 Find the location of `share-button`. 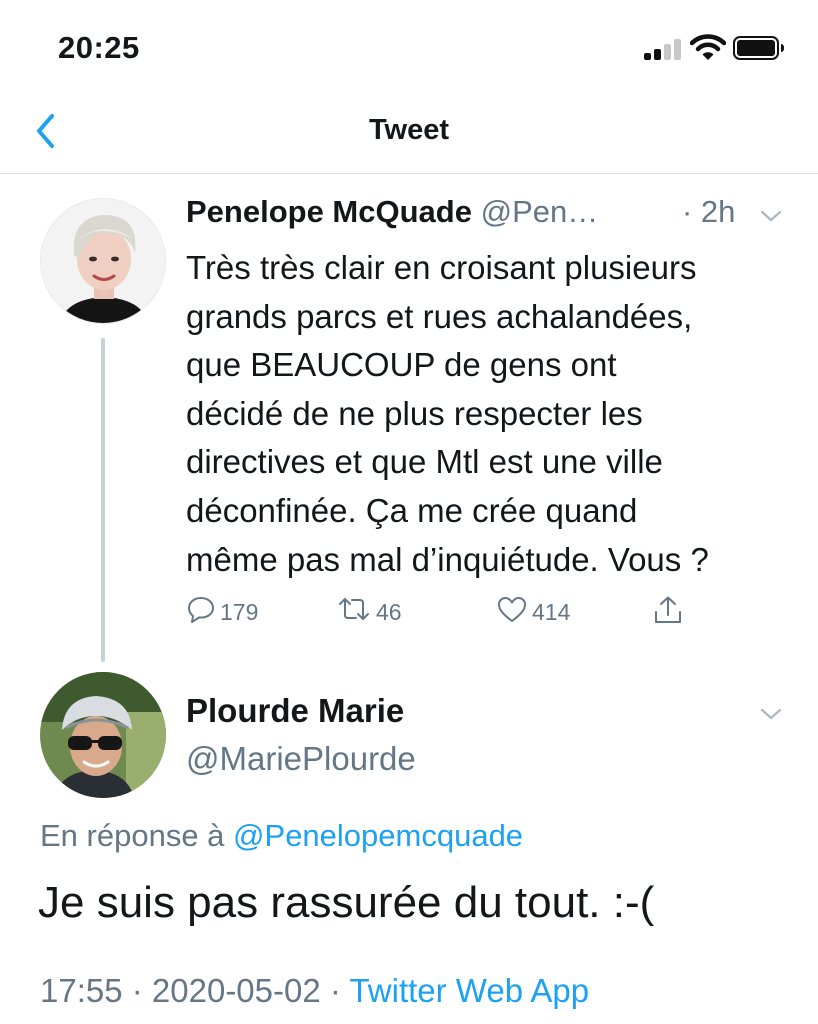

share-button is located at coordinates (670, 613).